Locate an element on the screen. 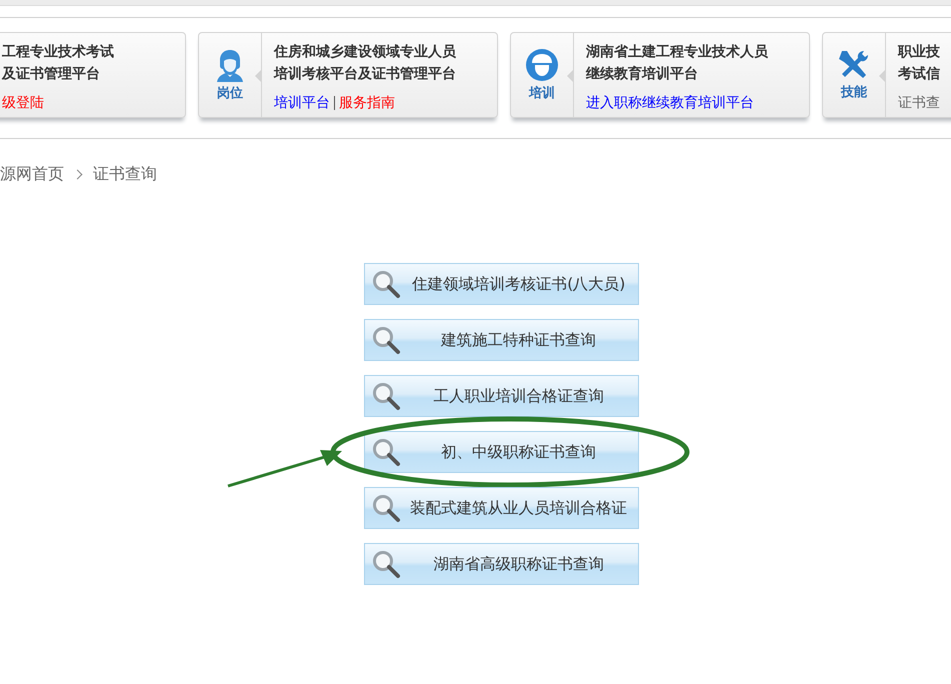 This screenshot has width=951, height=684. card-title: 住房和城乡建设领域专业人员 is located at coordinates (365, 52).